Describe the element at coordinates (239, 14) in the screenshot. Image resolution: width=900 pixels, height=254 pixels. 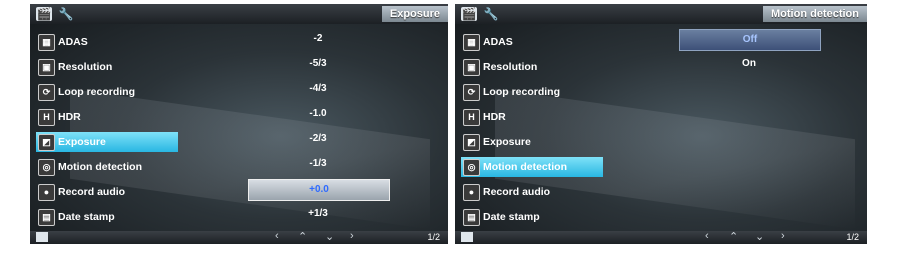
I see `top-bar: 🎬 🔧 Exposure` at that location.